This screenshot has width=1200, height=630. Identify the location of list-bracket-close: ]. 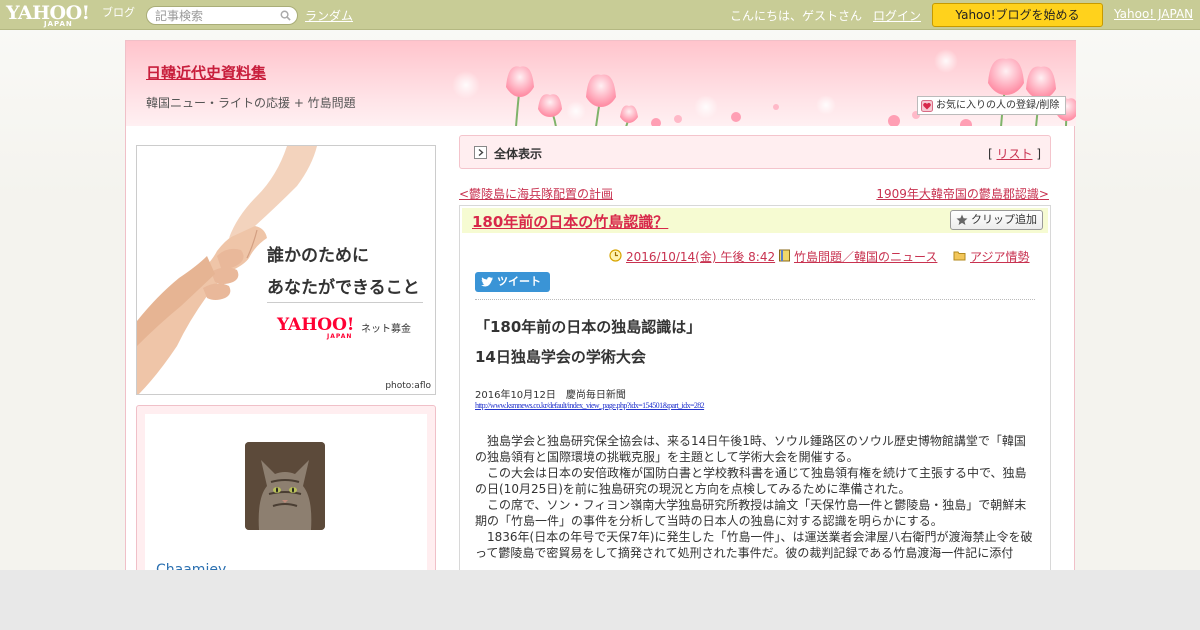
(1036, 154).